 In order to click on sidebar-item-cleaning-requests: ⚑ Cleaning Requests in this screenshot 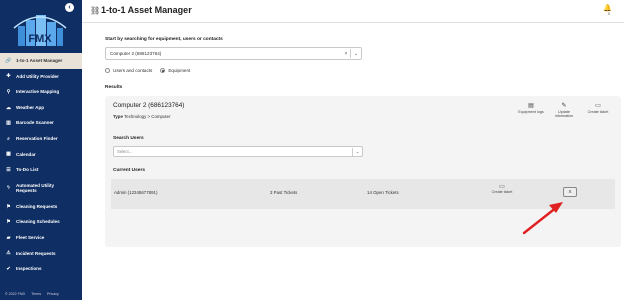, I will do `click(41, 207)`.